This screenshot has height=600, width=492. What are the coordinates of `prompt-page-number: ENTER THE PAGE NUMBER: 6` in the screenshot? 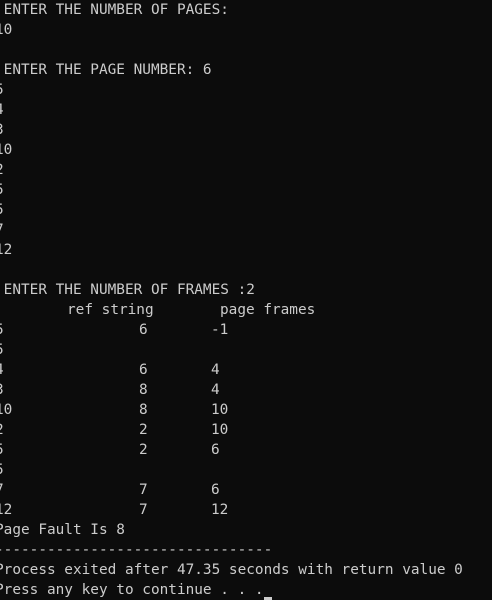 It's located at (106, 70).